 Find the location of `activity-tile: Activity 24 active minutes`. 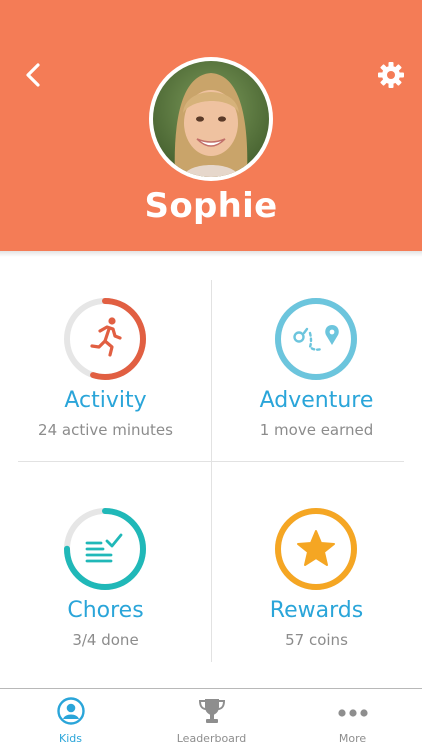

activity-tile: Activity 24 active minutes is located at coordinates (105, 376).